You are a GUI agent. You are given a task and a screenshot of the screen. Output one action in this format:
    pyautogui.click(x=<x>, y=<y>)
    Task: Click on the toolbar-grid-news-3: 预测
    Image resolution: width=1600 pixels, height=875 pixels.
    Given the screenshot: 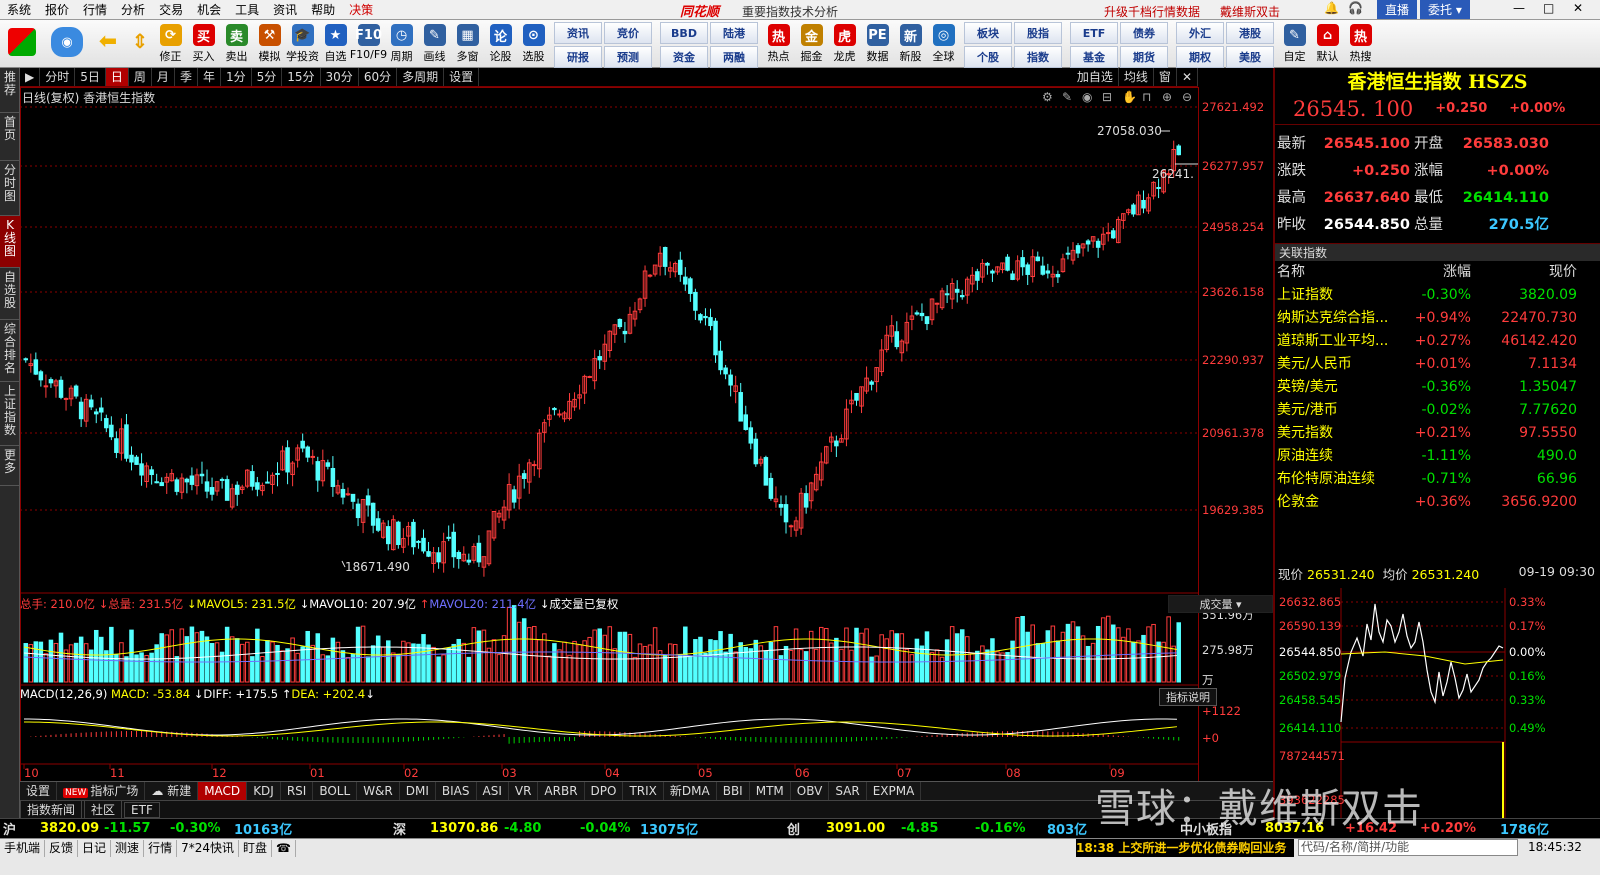 What is the action you would take?
    pyautogui.click(x=628, y=57)
    